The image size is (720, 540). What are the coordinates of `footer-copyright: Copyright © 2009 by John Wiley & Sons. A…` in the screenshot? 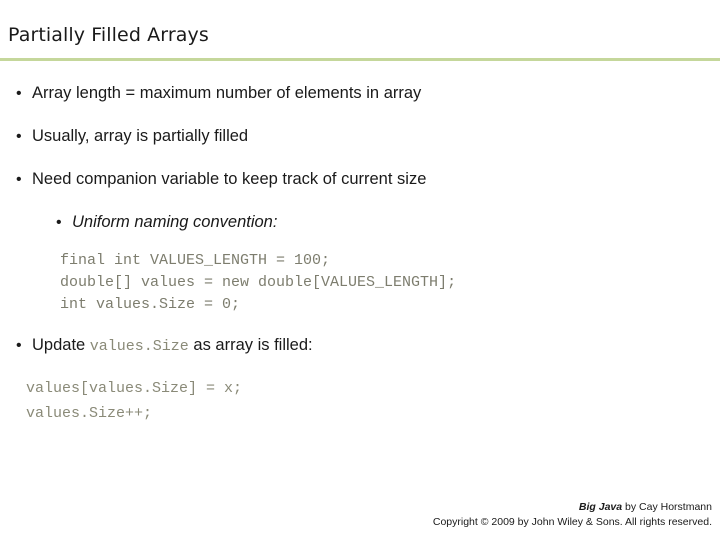 It's located at (572, 521).